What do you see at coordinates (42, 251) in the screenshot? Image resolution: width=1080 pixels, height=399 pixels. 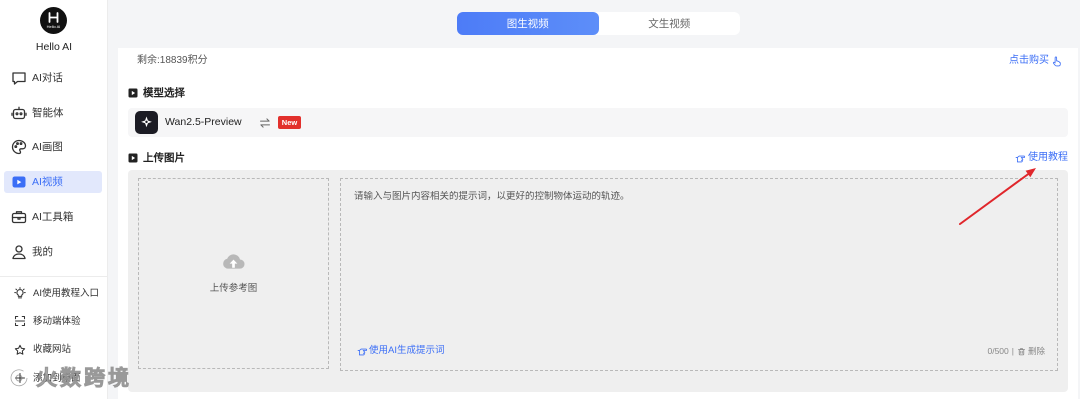 I see `sidebar-item-label: 我的` at bounding box center [42, 251].